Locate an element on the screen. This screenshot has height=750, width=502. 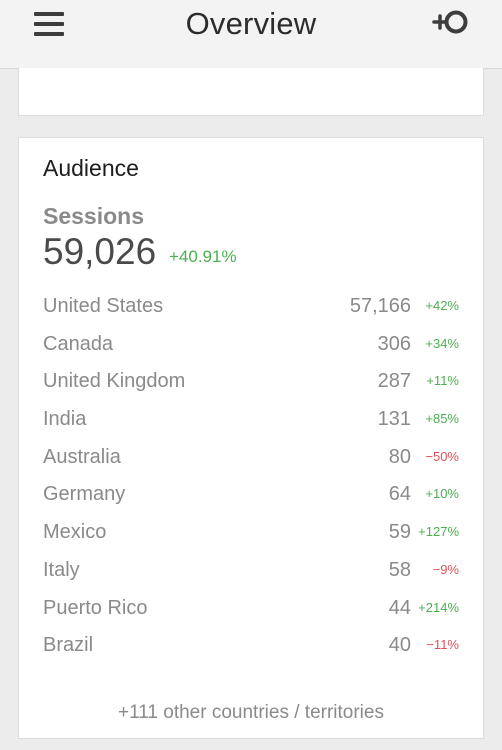
country-sessions: 57,166 is located at coordinates (380, 306).